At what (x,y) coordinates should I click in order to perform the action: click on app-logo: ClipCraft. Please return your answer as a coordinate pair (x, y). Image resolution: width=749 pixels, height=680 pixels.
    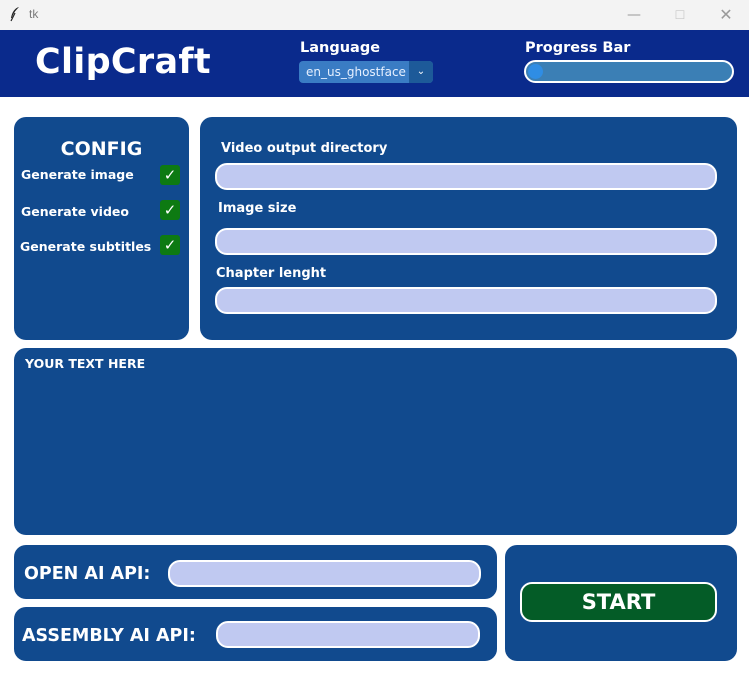
    Looking at the image, I should click on (123, 62).